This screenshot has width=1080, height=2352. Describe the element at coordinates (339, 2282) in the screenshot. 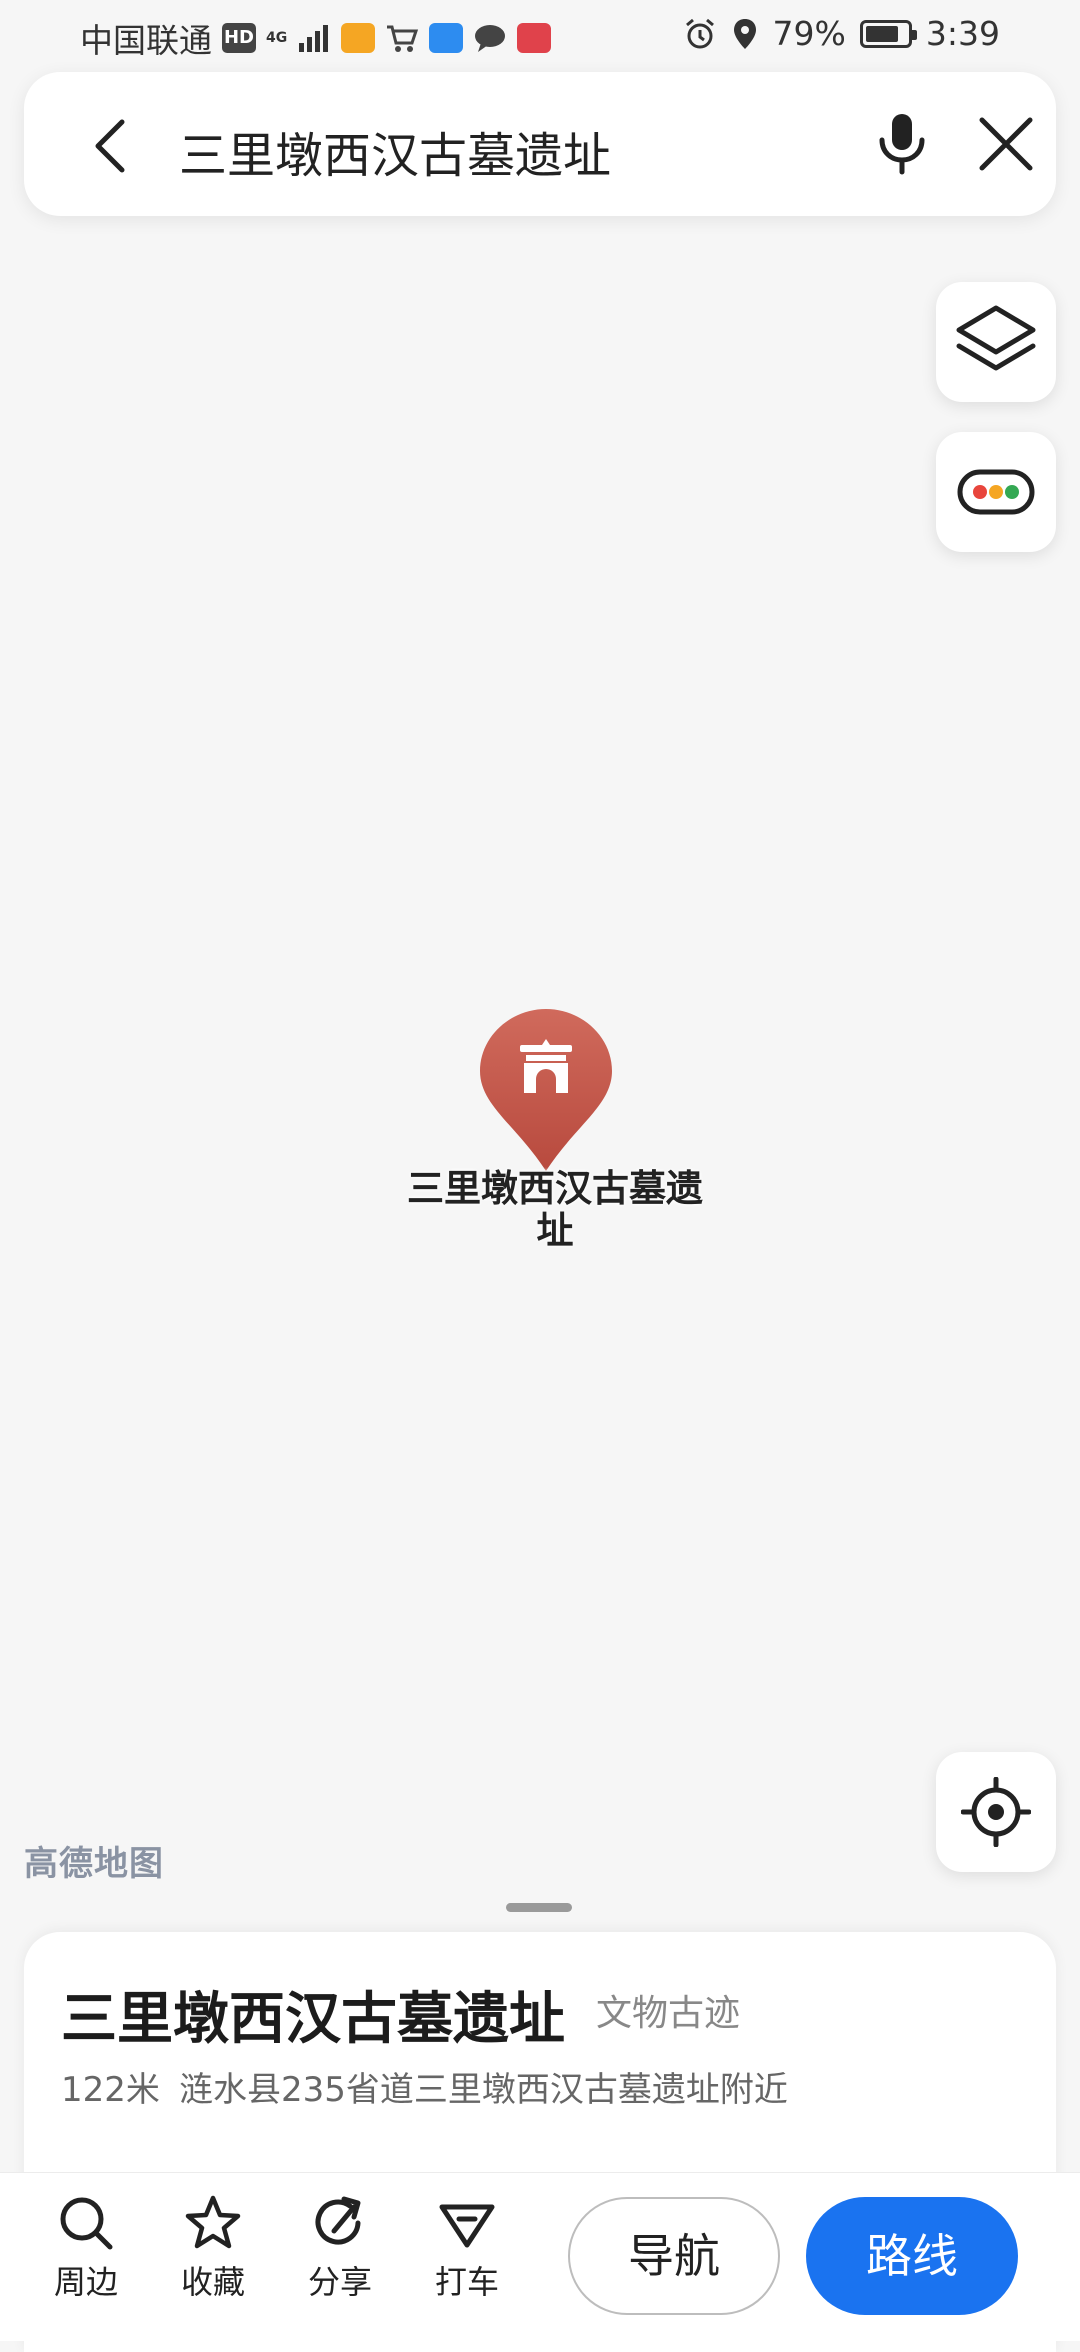

I see `share-label: 分享` at that location.